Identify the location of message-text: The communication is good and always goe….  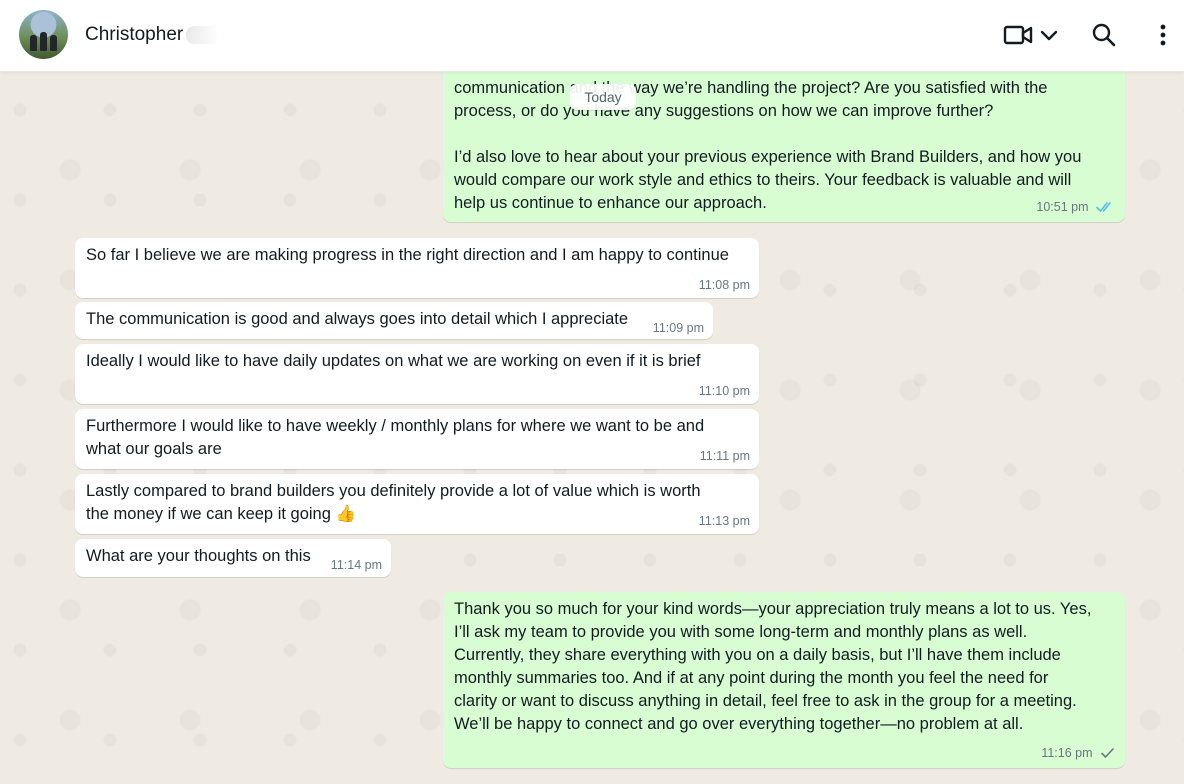
(357, 319).